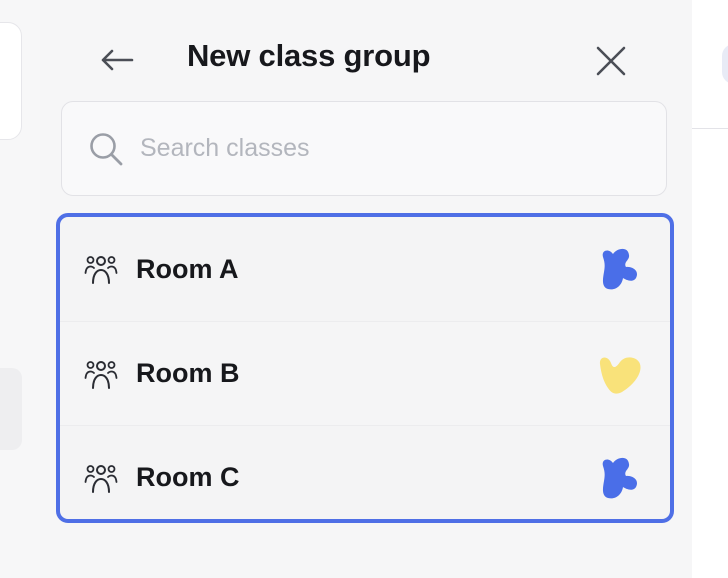  Describe the element at coordinates (365, 472) in the screenshot. I see `class-row-room-c: Room C` at that location.